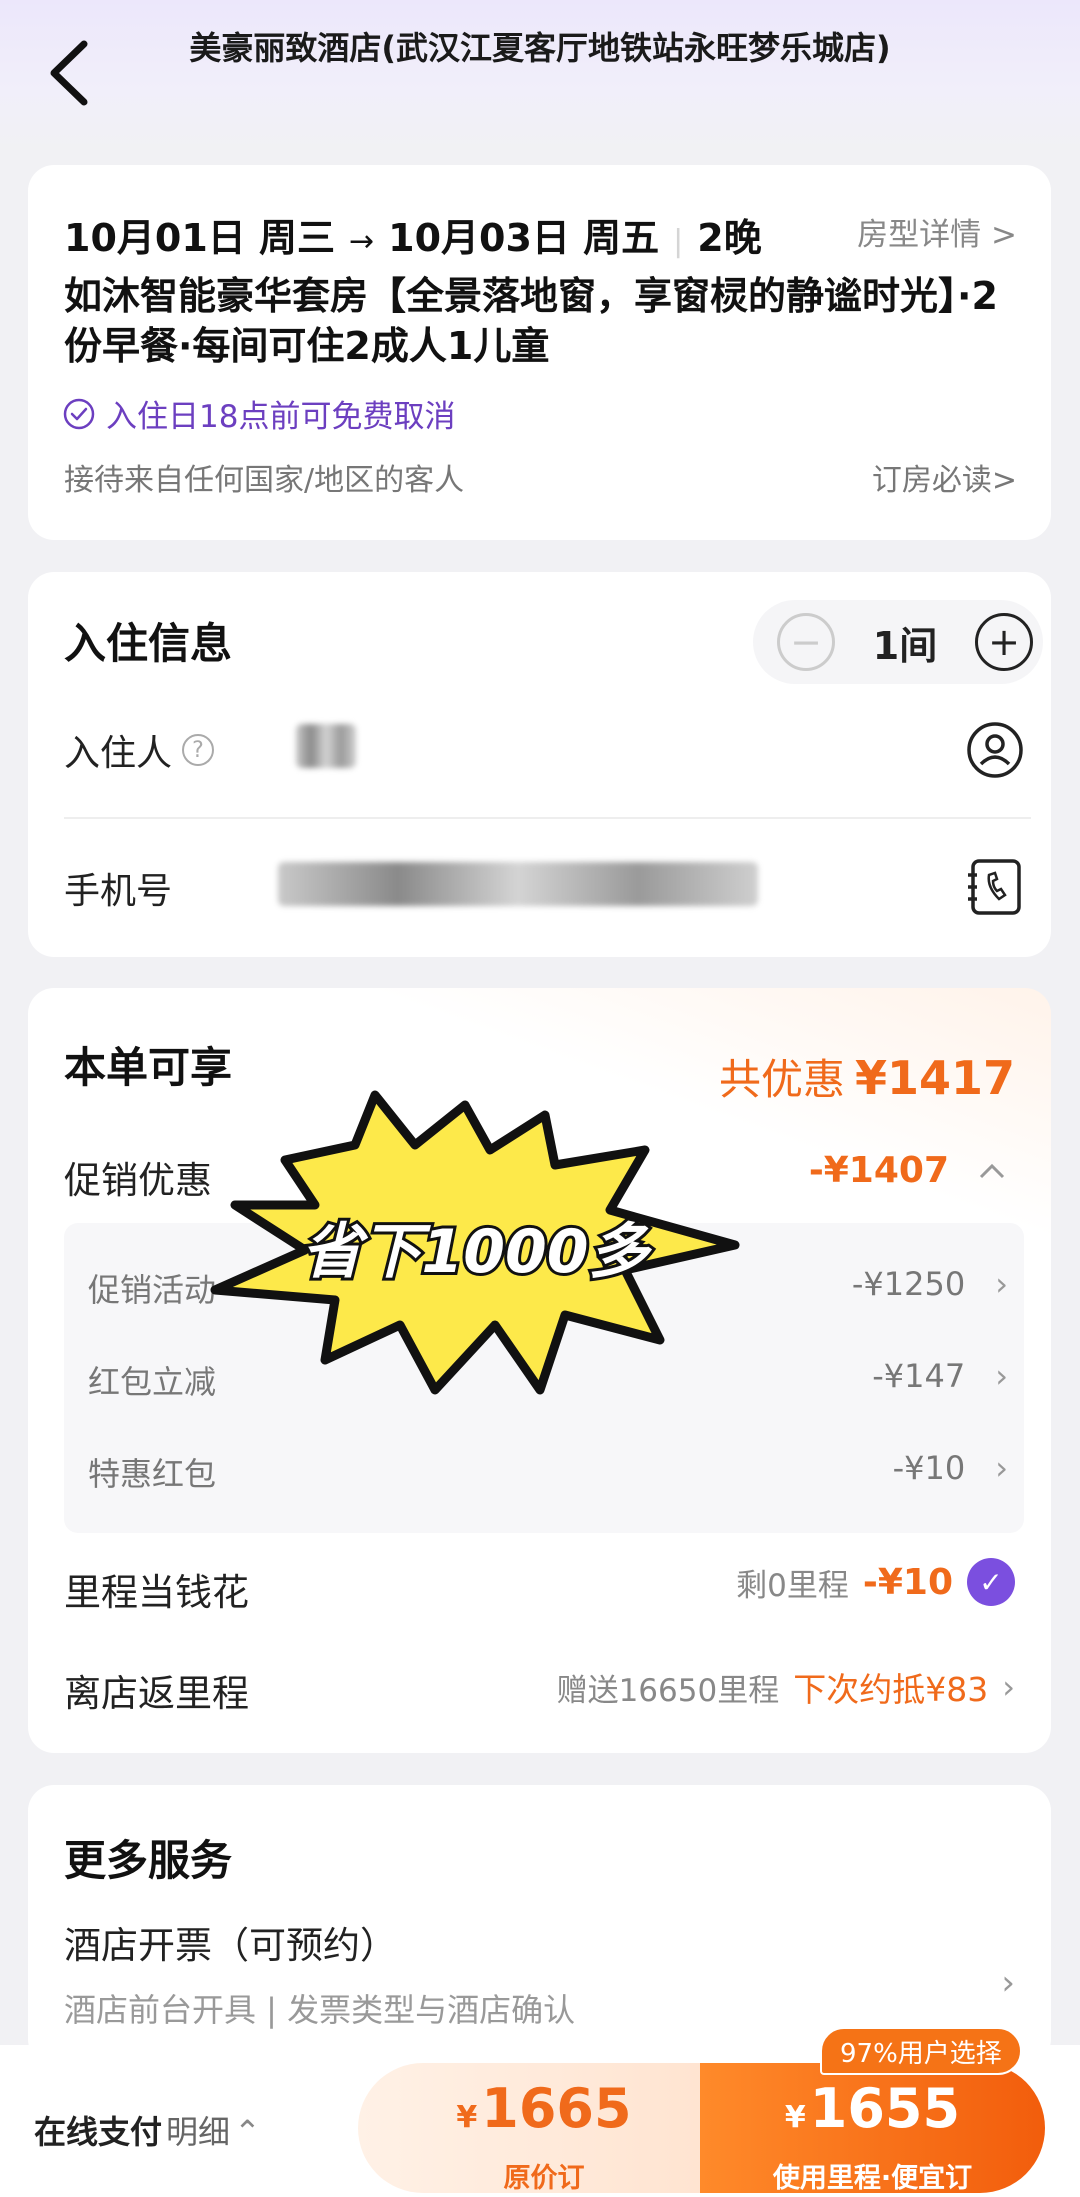 The image size is (1080, 2197). Describe the element at coordinates (79, 413) in the screenshot. I see `check-circle-icon` at that location.